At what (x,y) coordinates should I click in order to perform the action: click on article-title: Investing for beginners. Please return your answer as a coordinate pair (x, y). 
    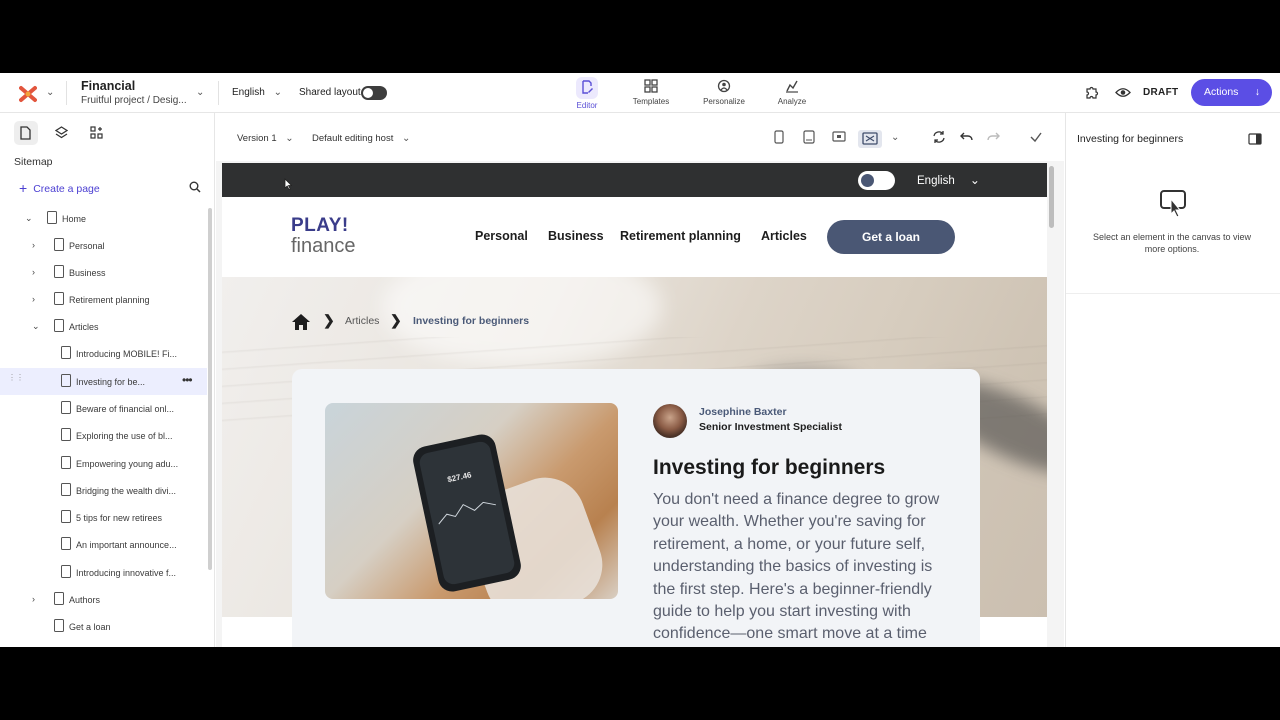
    Looking at the image, I should click on (769, 467).